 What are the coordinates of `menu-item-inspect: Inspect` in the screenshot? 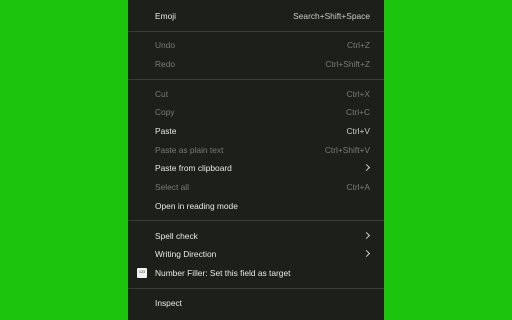 It's located at (256, 303).